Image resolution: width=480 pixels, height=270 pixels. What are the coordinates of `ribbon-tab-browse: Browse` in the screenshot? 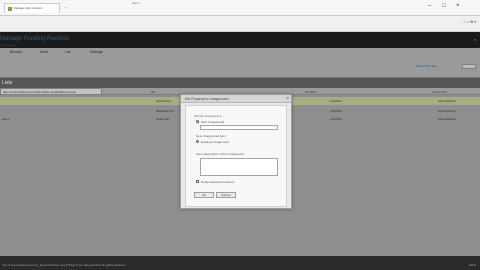 It's located at (16, 52).